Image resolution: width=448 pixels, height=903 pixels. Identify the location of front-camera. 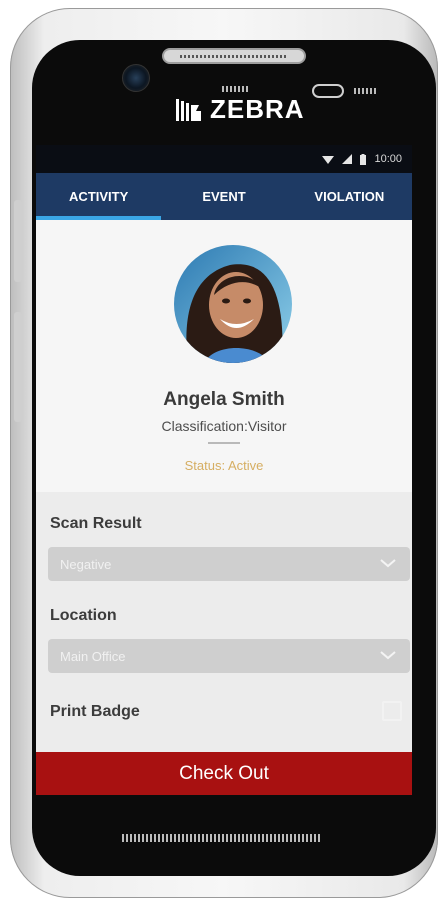
(136, 78).